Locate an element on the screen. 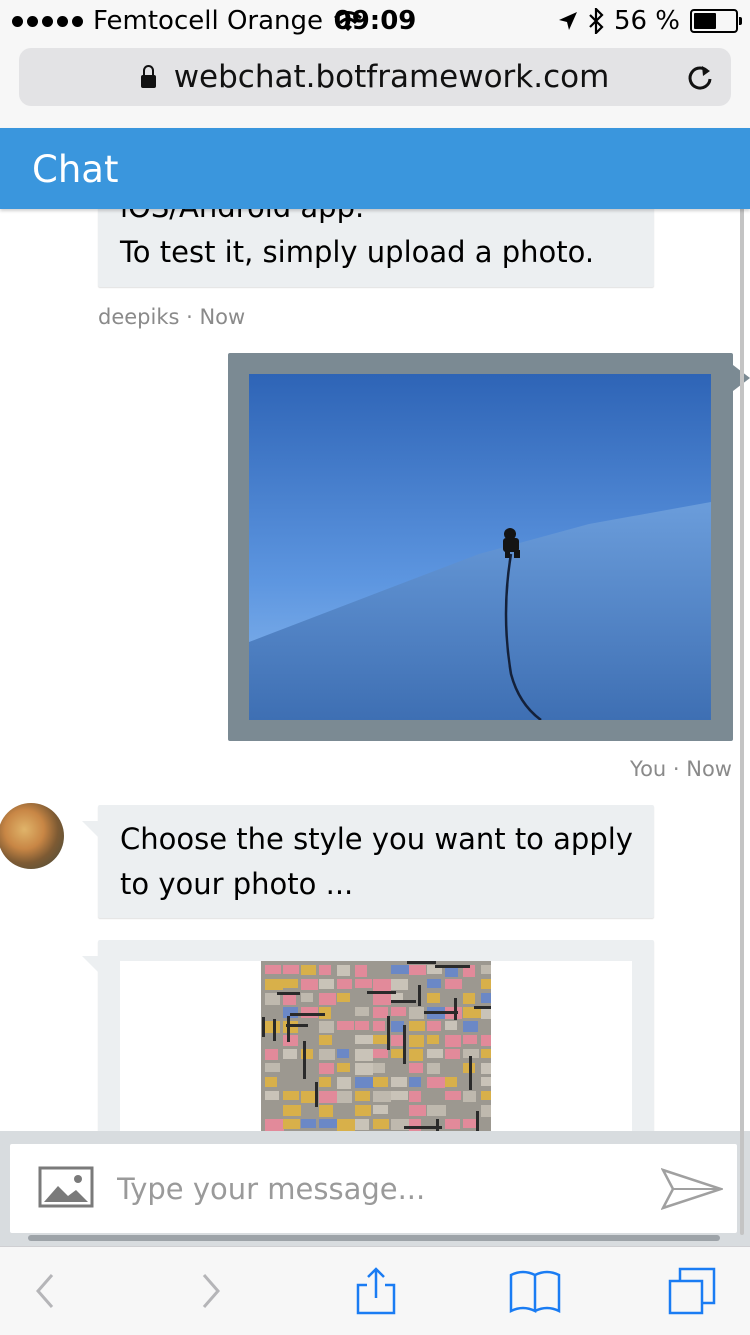 Image resolution: width=750 pixels, height=1335 pixels. input-bar is located at coordinates (375, 1188).